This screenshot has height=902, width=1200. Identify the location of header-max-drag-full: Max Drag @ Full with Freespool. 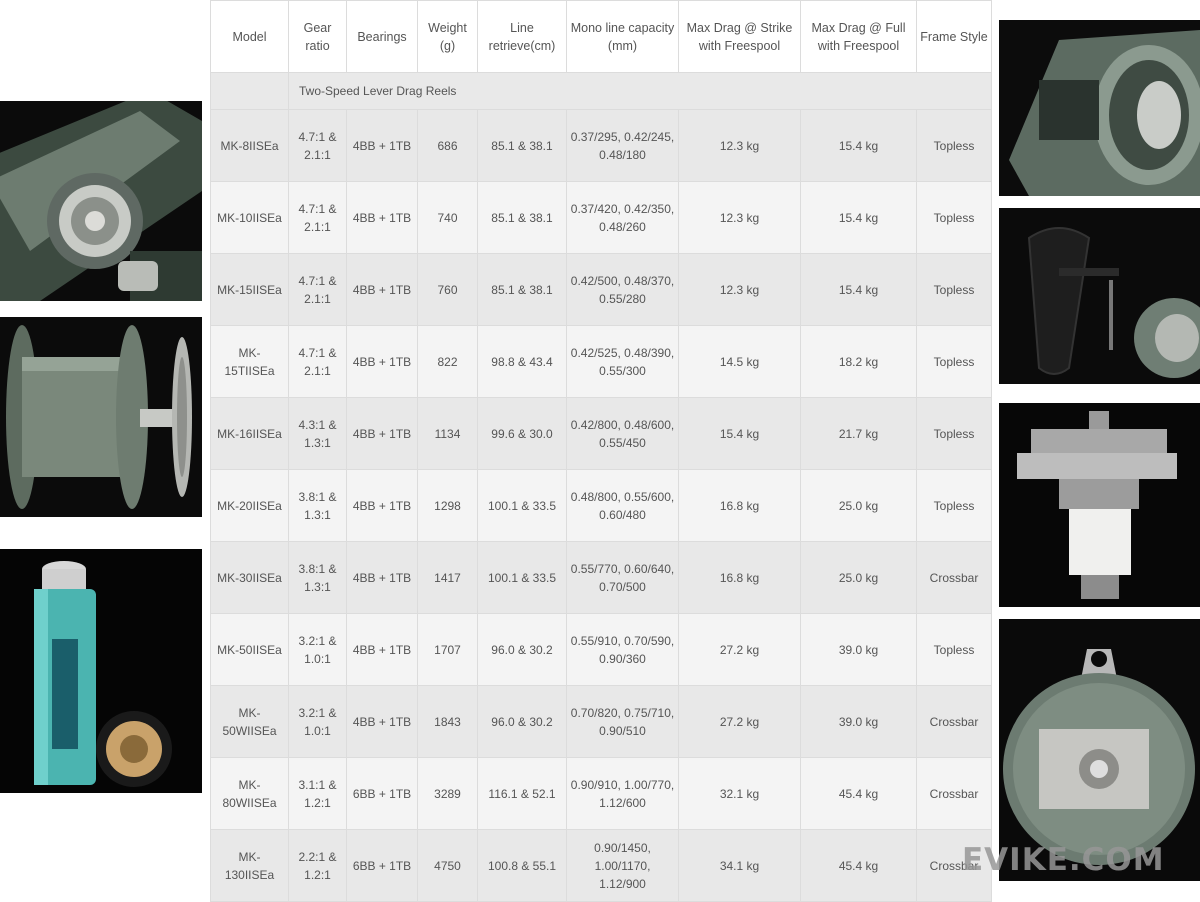
(858, 36).